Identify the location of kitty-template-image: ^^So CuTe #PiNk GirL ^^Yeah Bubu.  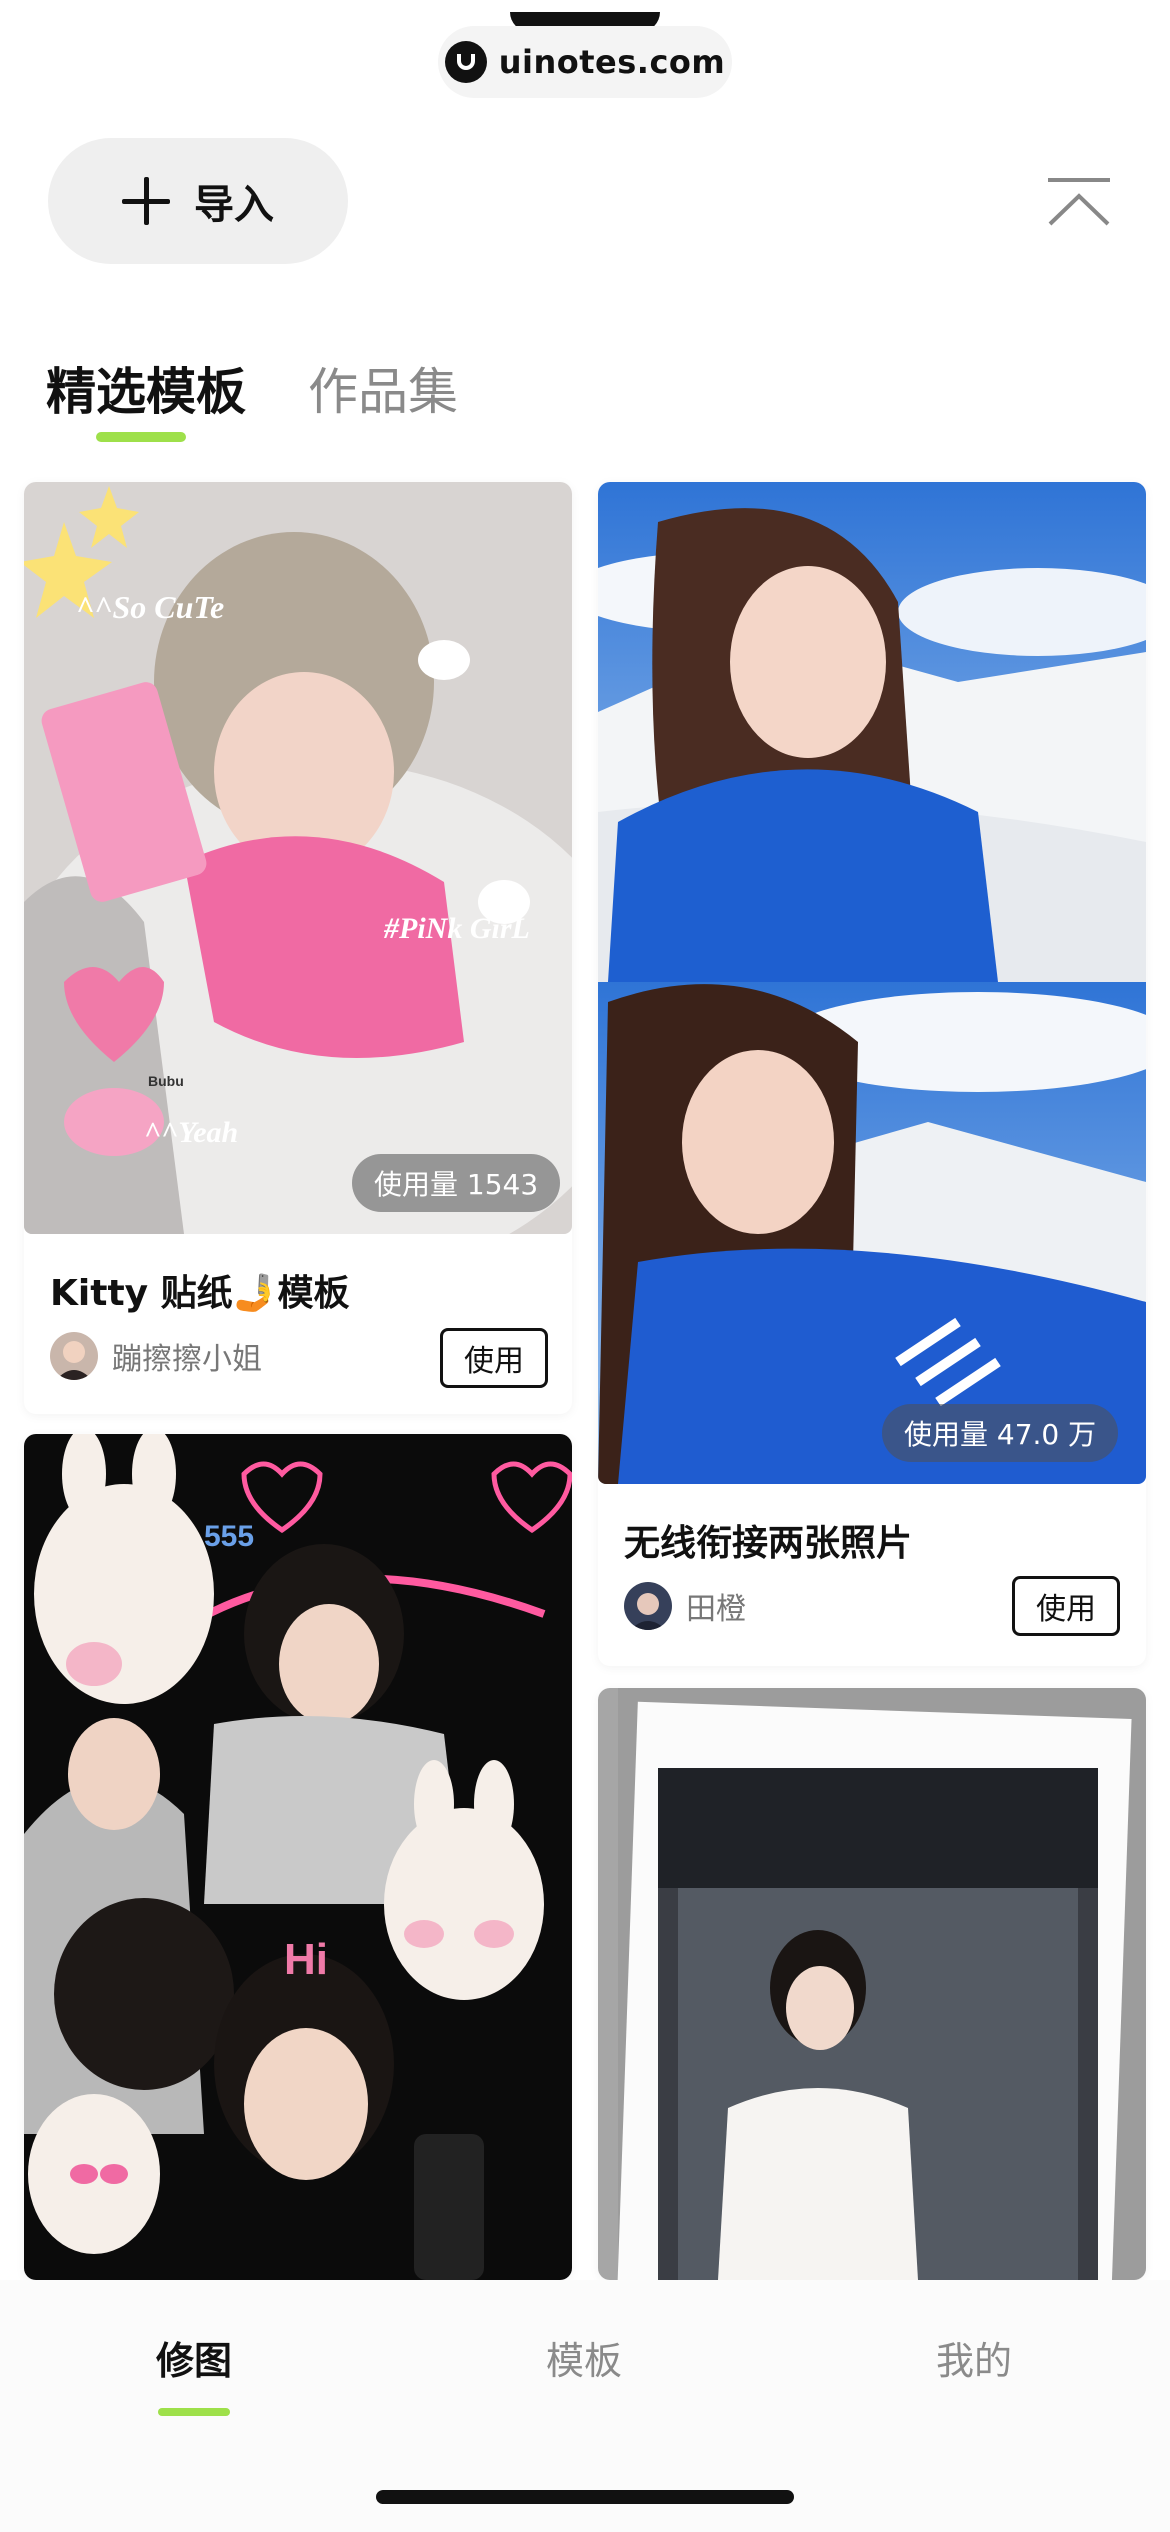
(298, 858).